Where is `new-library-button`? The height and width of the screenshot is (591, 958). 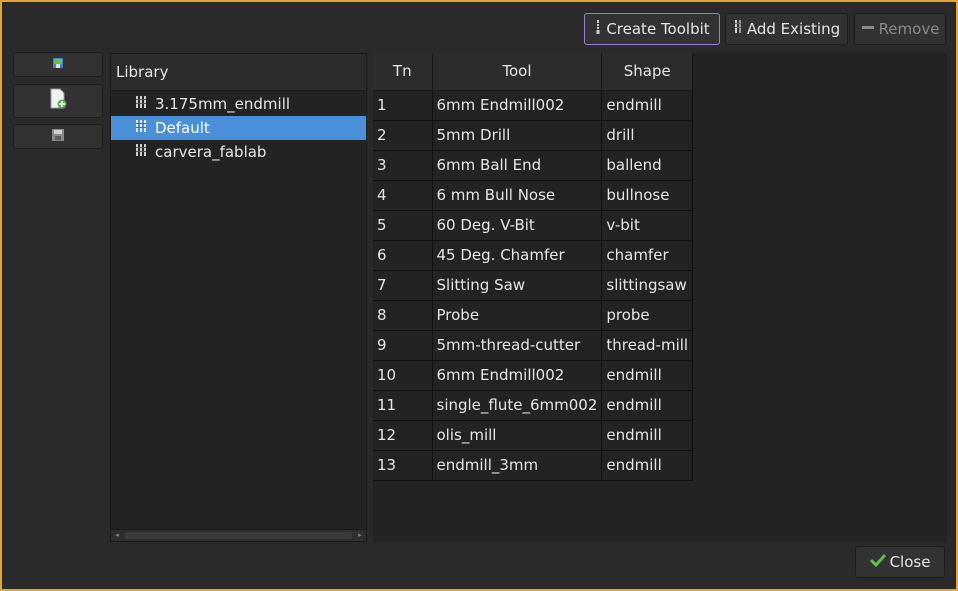 new-library-button is located at coordinates (58, 101).